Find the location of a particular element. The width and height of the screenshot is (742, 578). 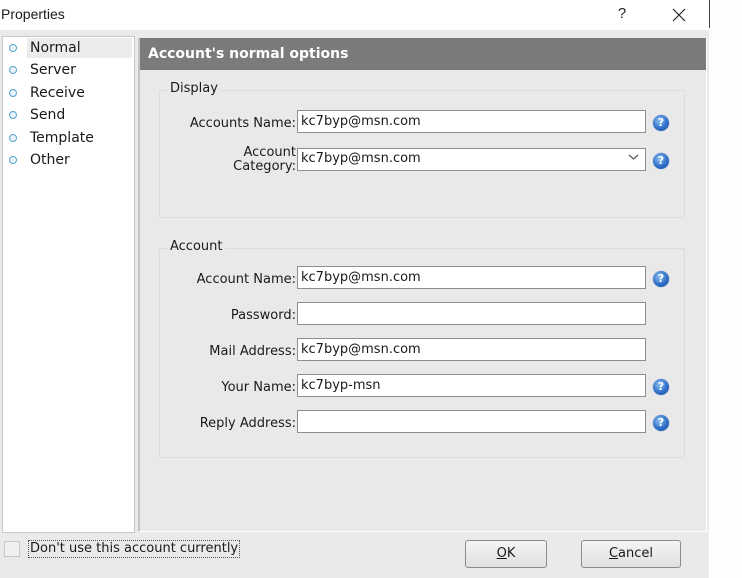

accounts-name-input is located at coordinates (471, 121).